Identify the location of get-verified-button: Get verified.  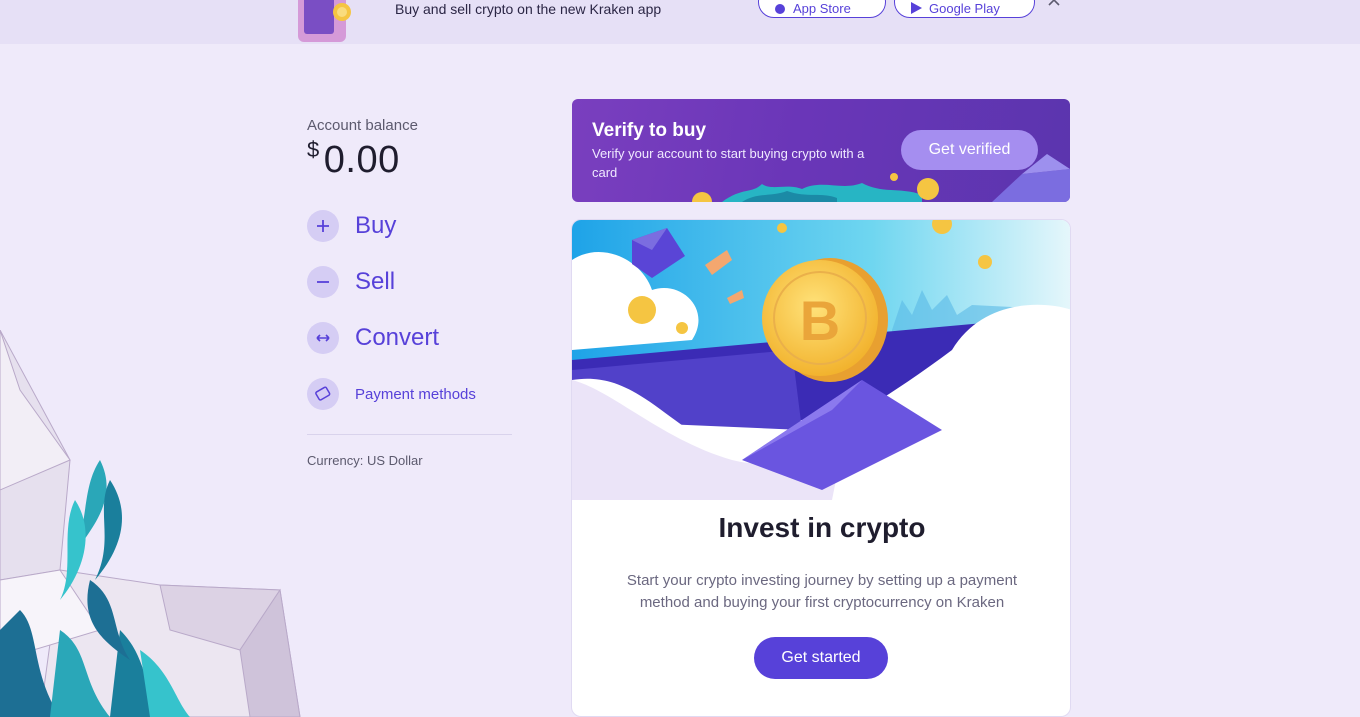
(969, 150).